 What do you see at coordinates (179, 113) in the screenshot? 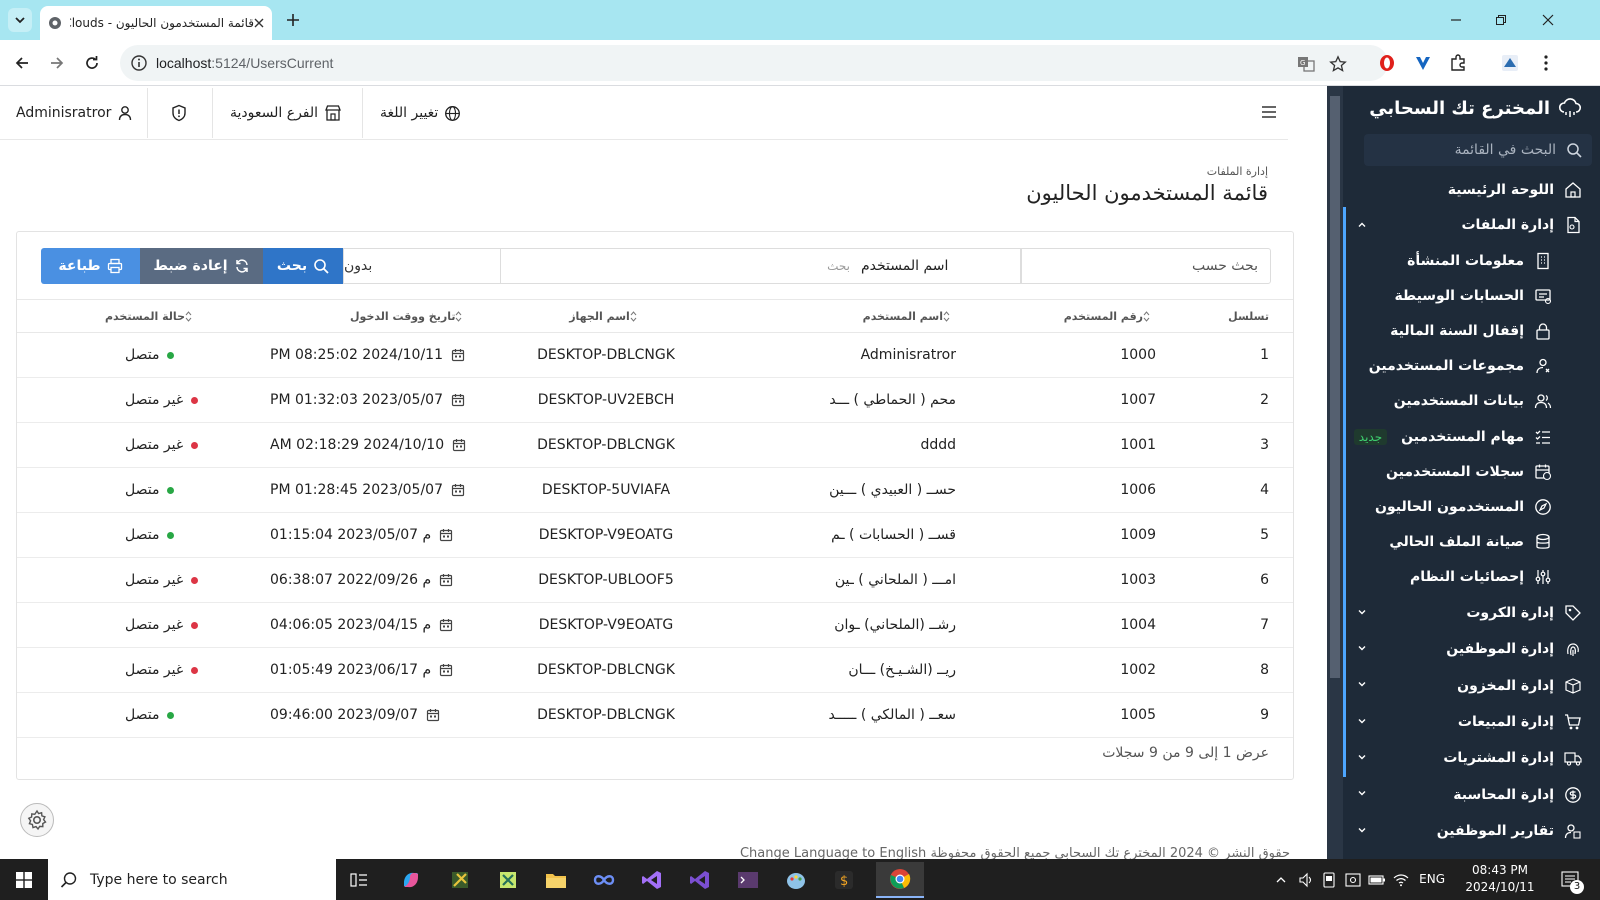
I see `notifications-button` at bounding box center [179, 113].